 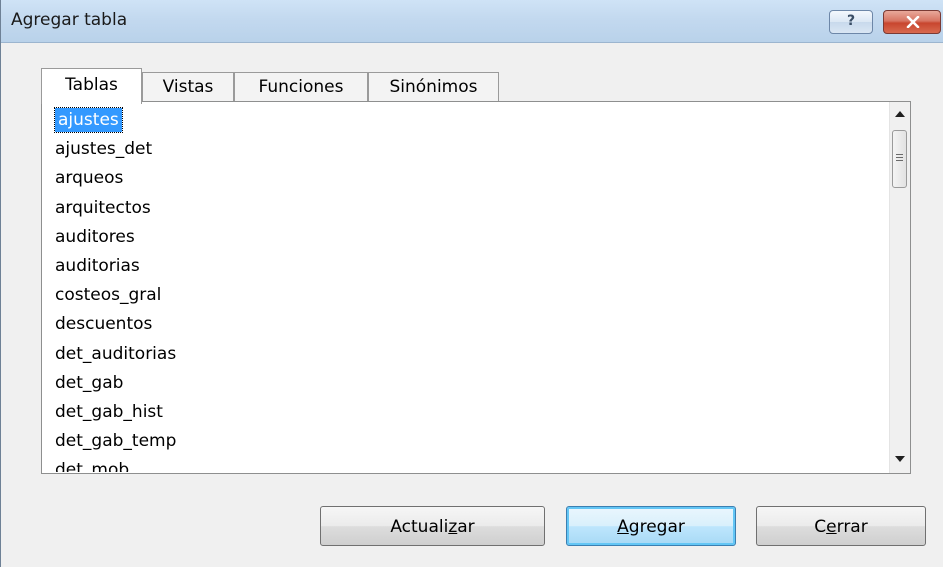 I want to click on button-label: rrar, so click(x=852, y=527).